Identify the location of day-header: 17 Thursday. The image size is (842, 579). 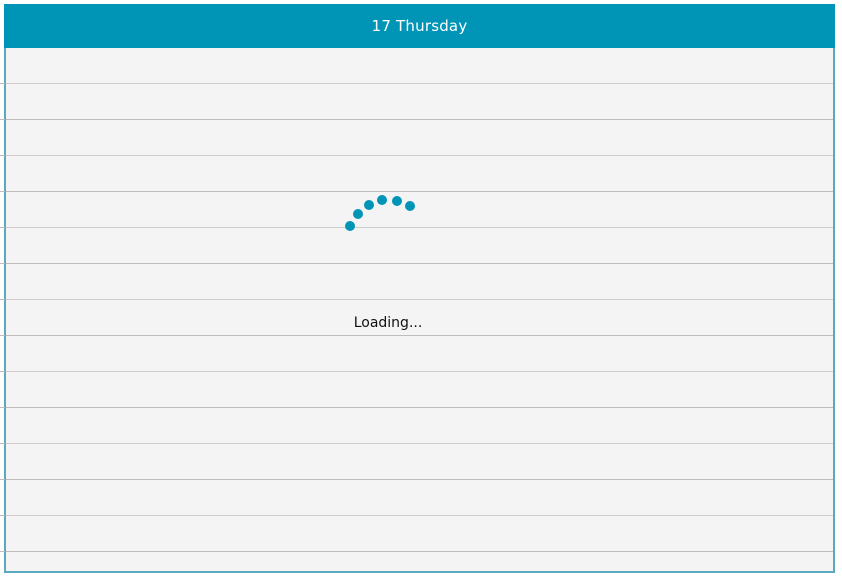
(419, 26).